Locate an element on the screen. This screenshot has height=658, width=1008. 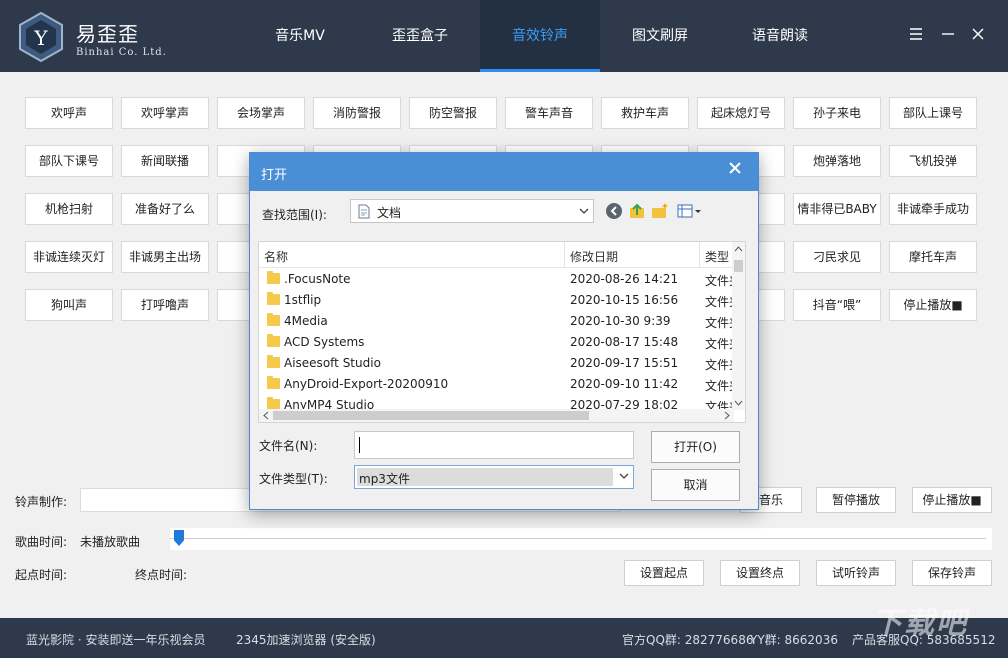
sound-button: 警车声音 is located at coordinates (549, 113).